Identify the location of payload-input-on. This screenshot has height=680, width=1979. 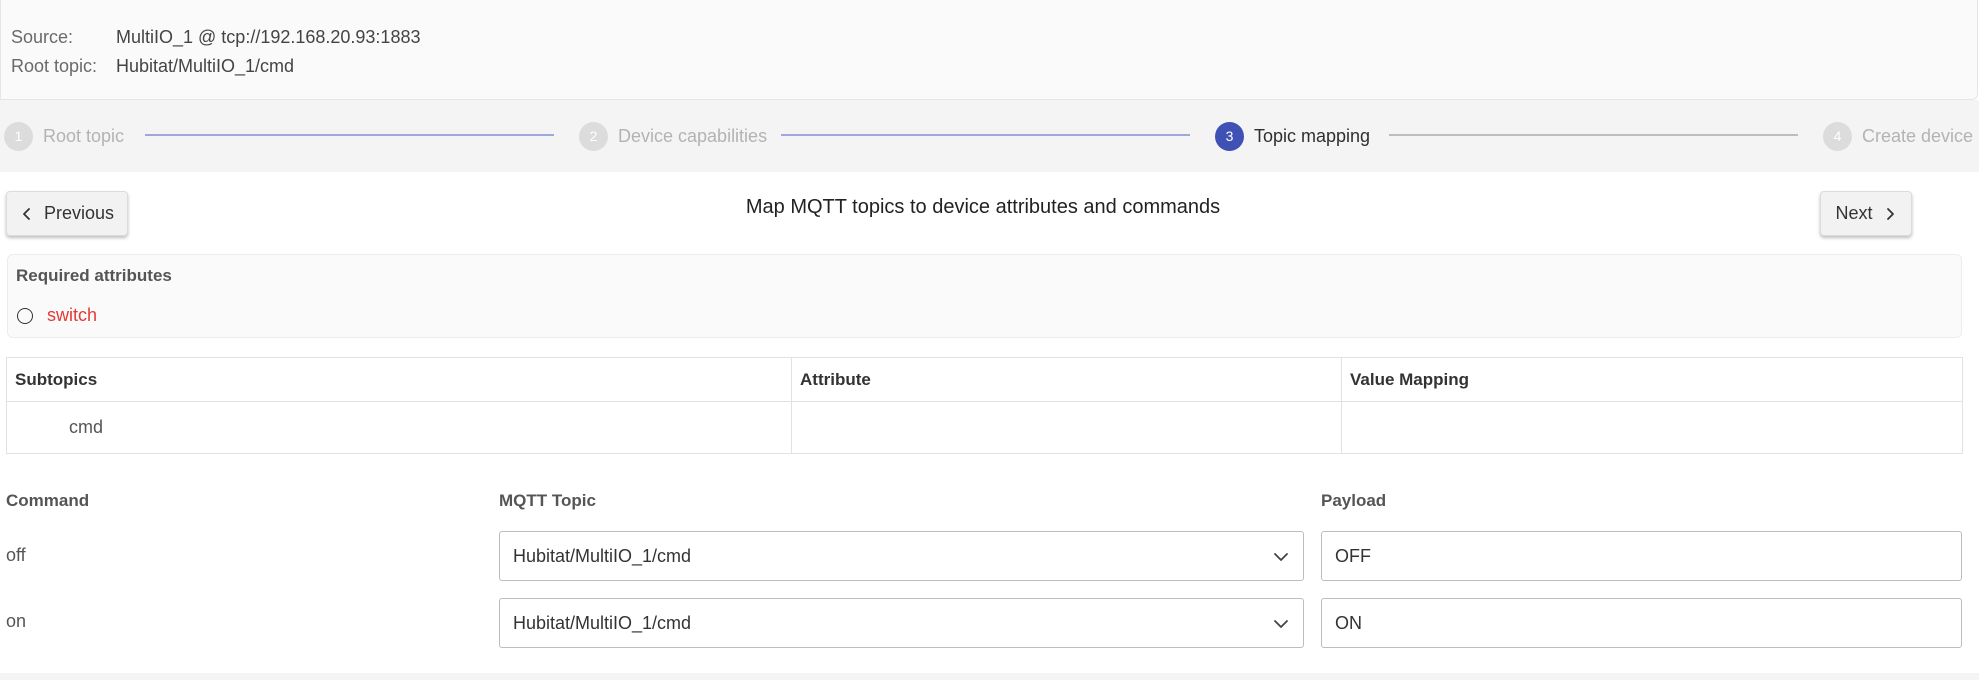
(1641, 623).